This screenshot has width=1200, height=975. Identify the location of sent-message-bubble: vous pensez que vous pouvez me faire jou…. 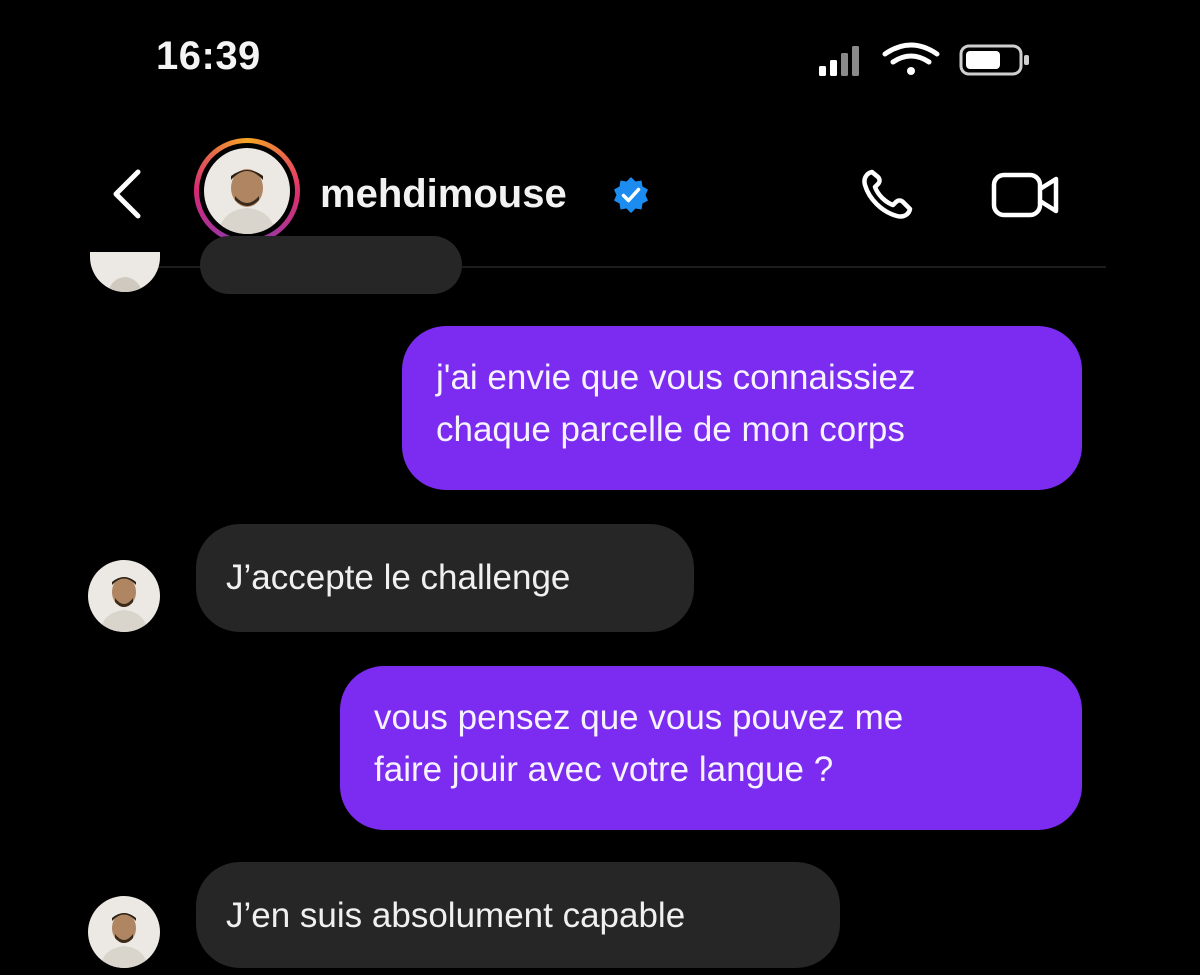
(711, 748).